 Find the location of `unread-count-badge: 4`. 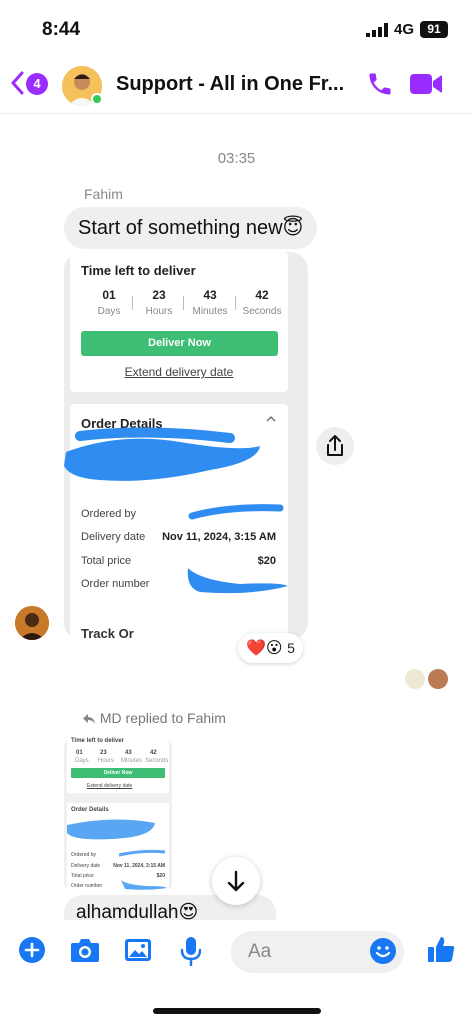

unread-count-badge: 4 is located at coordinates (37, 84).